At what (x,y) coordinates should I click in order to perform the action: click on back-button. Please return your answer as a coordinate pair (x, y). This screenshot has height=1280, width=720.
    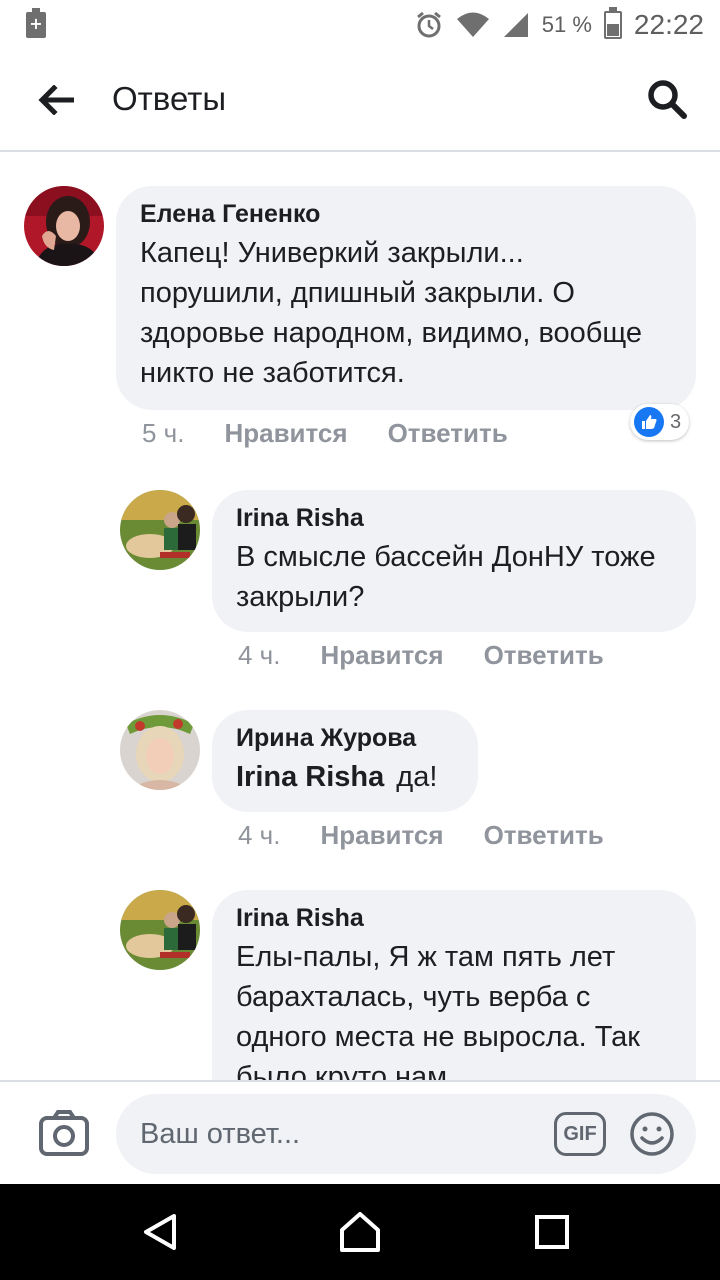
    Looking at the image, I should click on (56, 100).